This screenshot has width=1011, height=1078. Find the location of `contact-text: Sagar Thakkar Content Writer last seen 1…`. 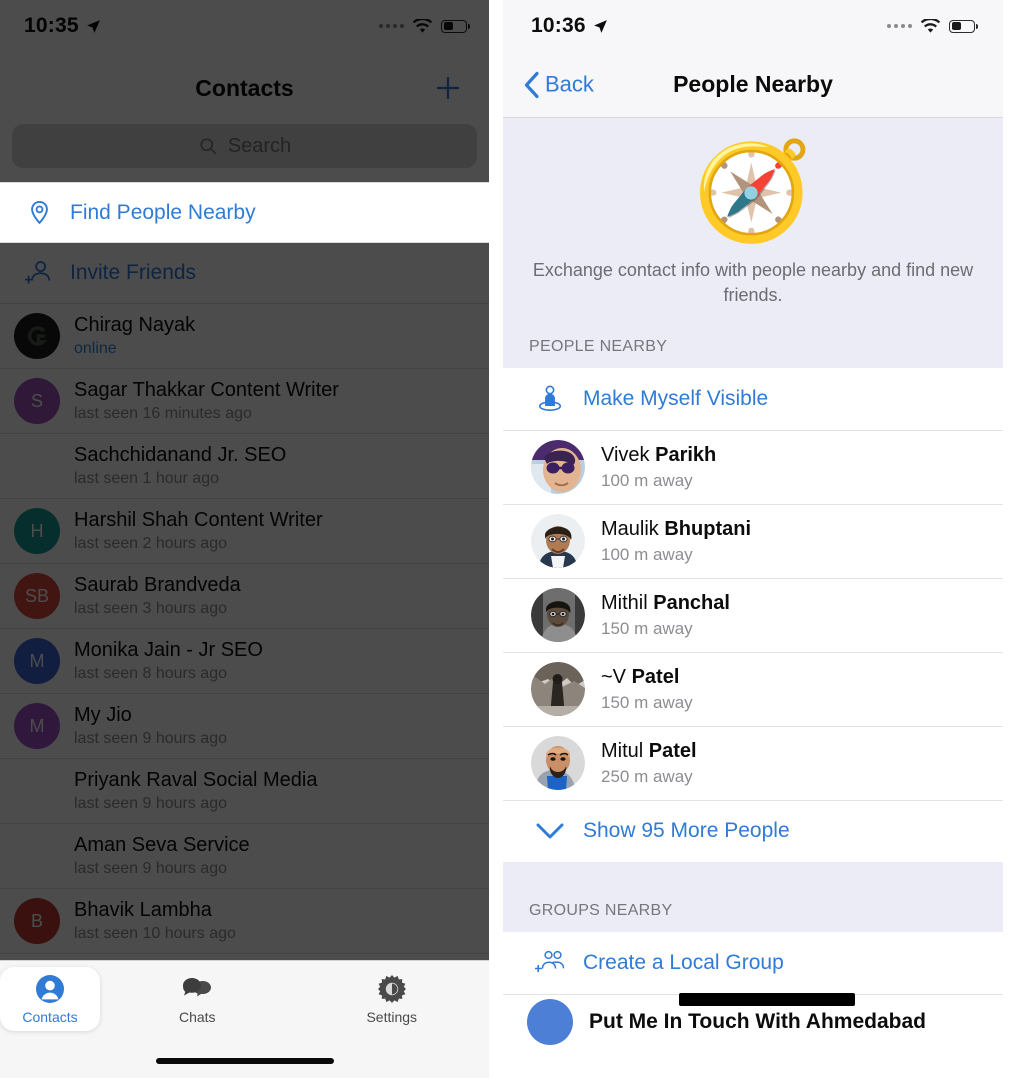

contact-text: Sagar Thakkar Content Writer last seen 1… is located at coordinates (206, 401).